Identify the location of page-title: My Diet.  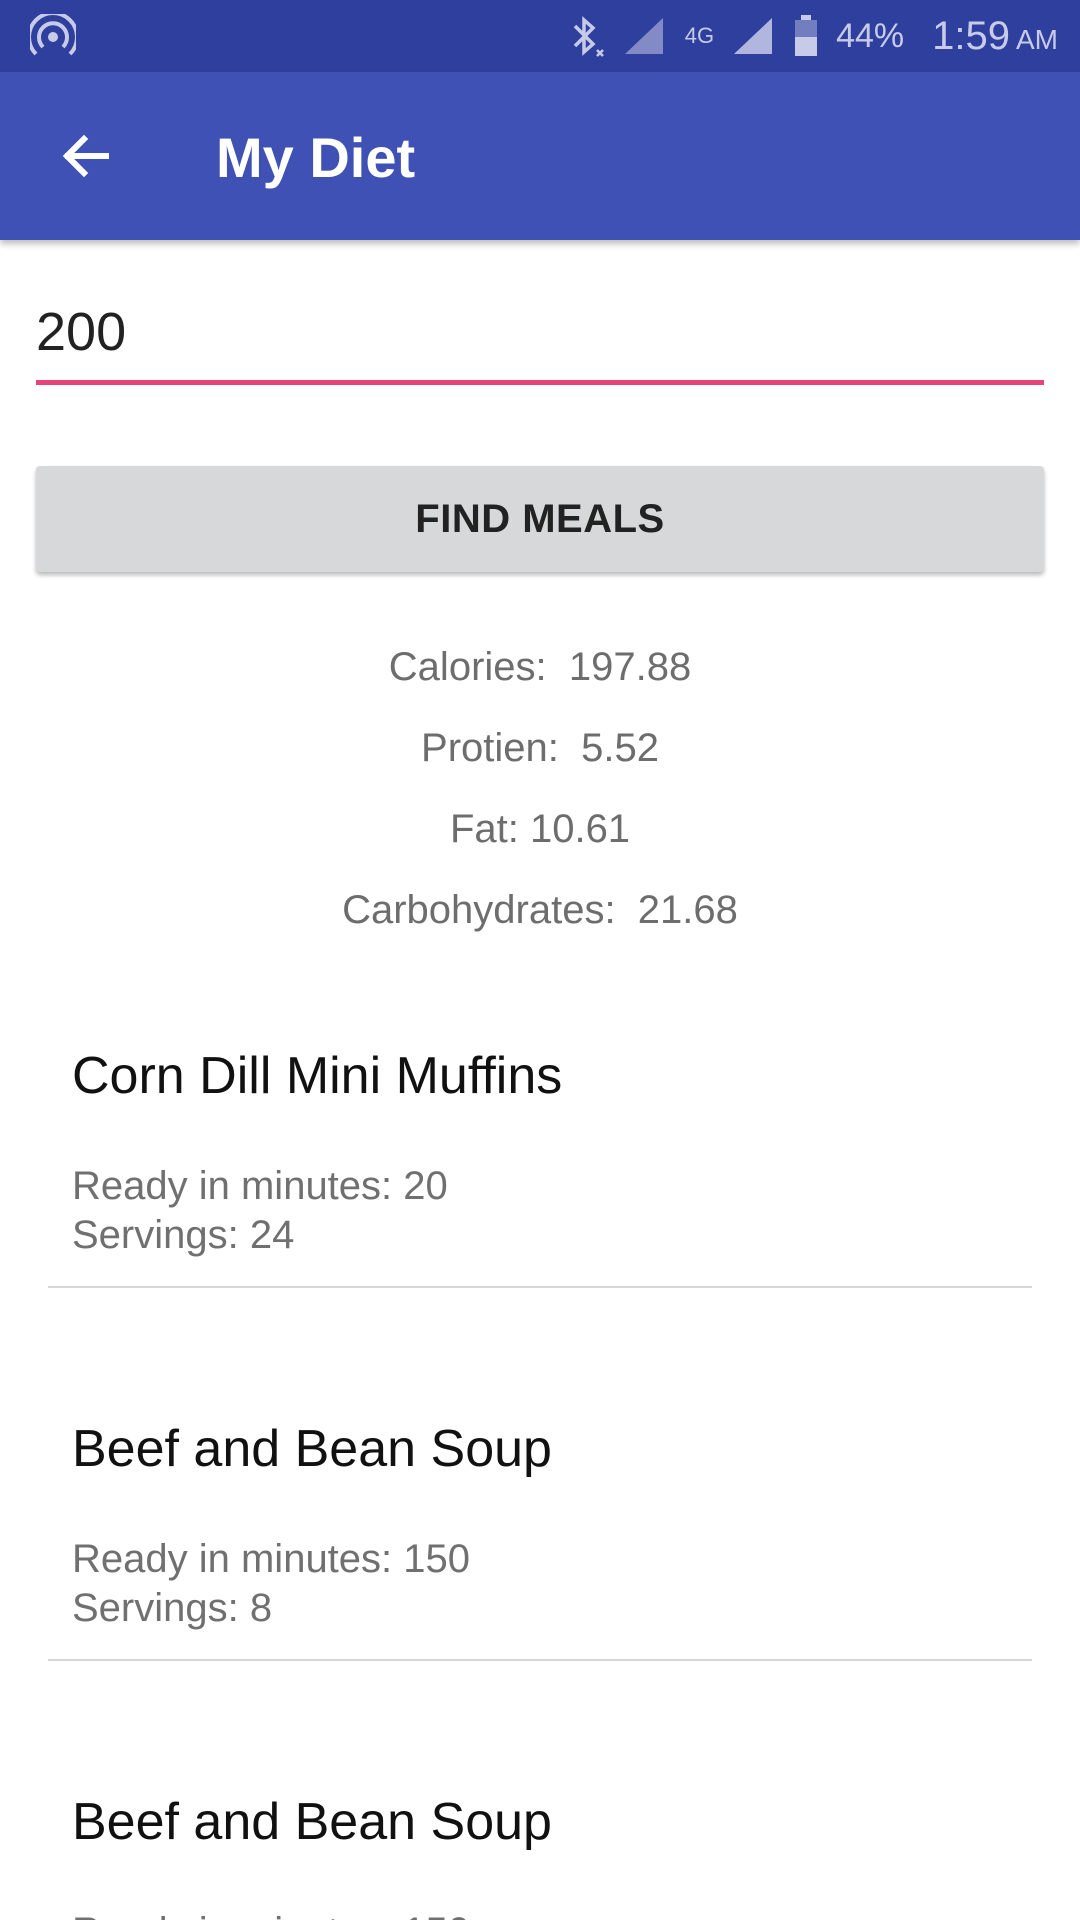
(316, 157).